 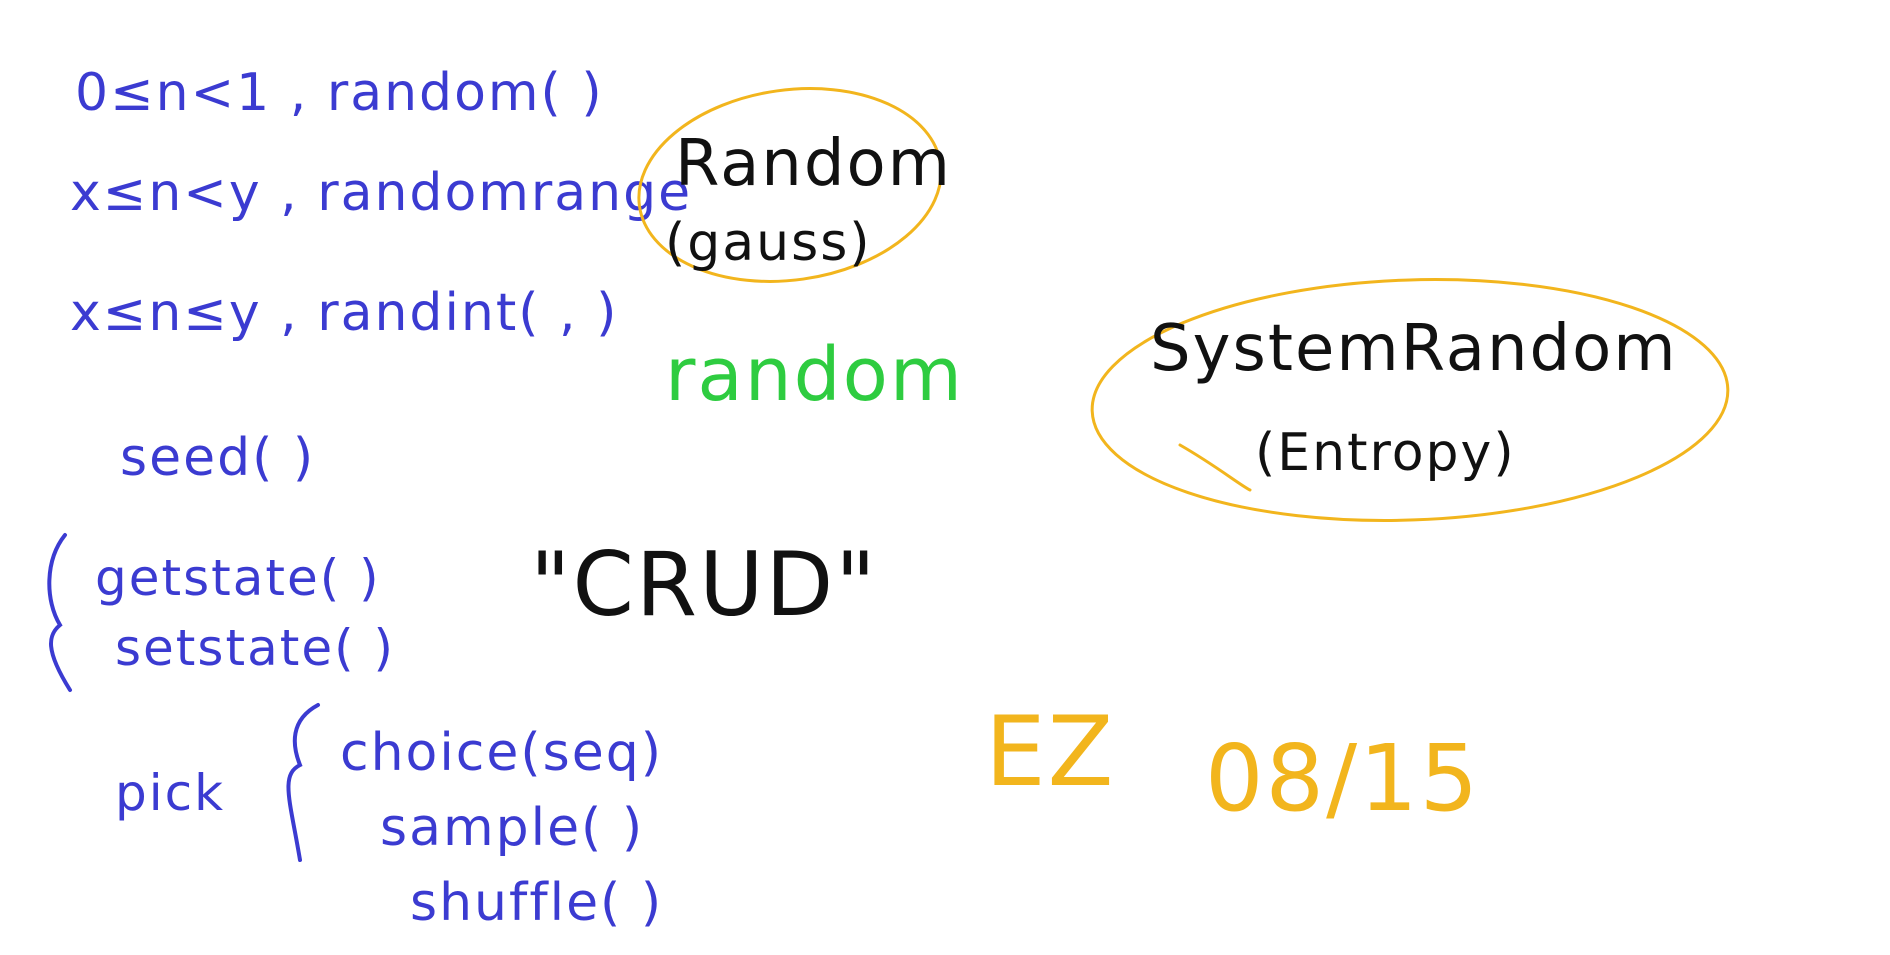 What do you see at coordinates (381, 193) in the screenshot?
I see `note-randomrange: x≤n<y , randomrange` at bounding box center [381, 193].